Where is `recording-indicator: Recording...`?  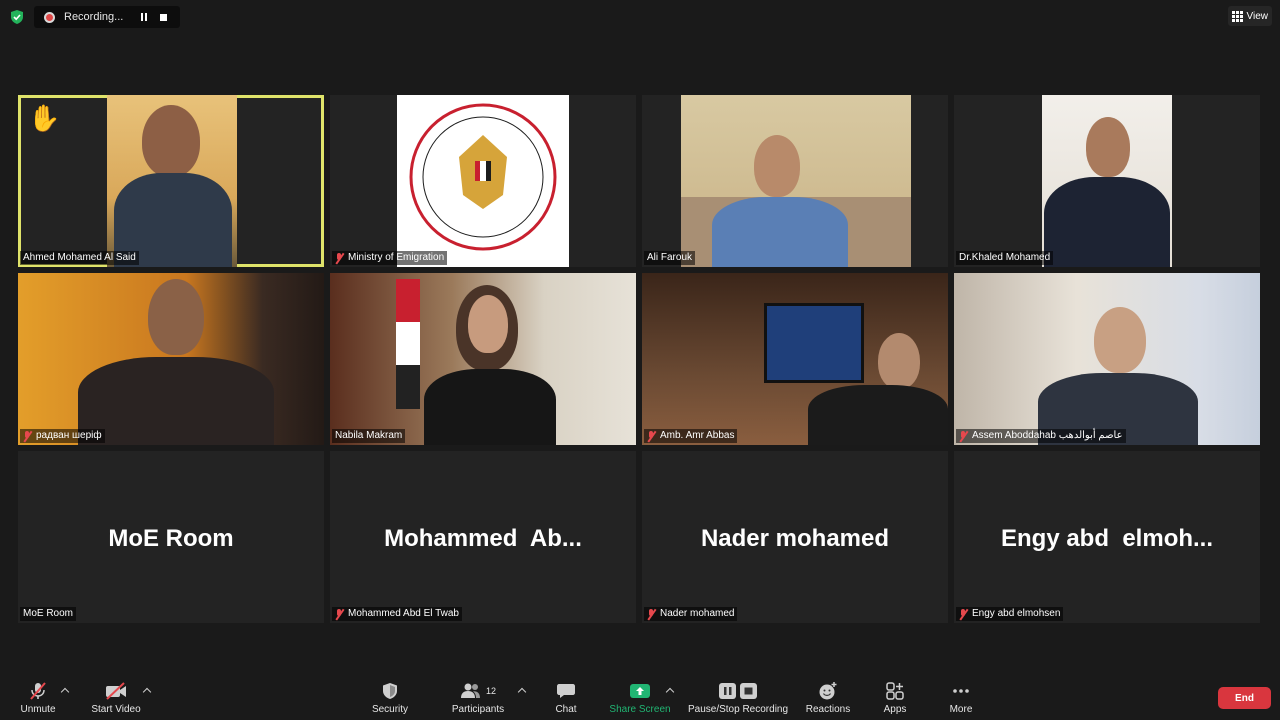
recording-indicator: Recording... is located at coordinates (107, 17).